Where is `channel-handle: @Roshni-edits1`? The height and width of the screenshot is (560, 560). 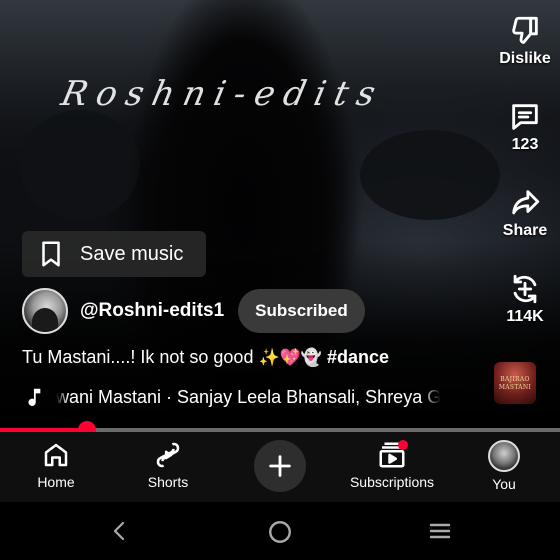
channel-handle: @Roshni-edits1 is located at coordinates (152, 311).